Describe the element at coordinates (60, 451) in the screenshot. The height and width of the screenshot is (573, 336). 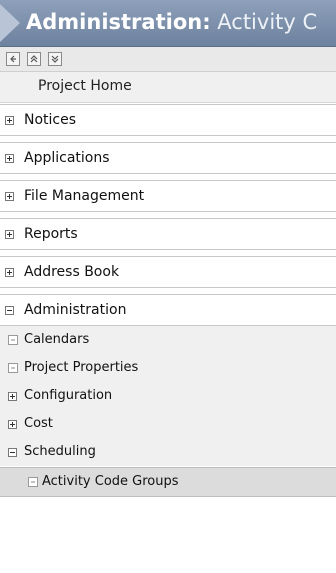
I see `subnav-item-label: Scheduling` at that location.